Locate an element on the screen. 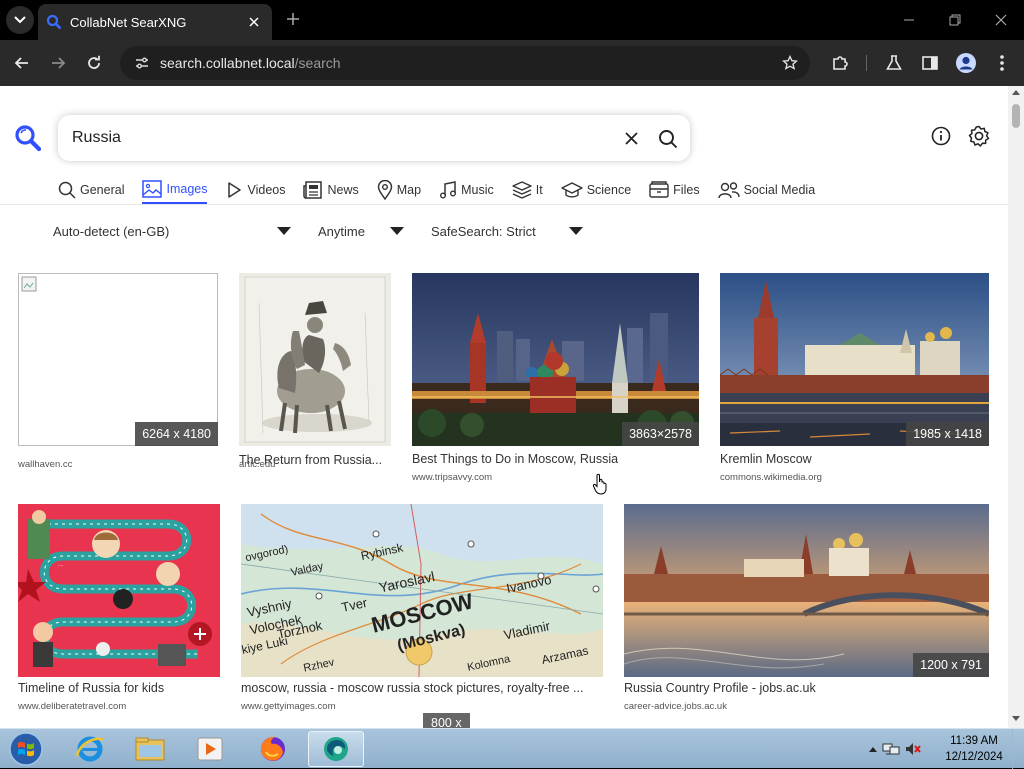  taskbar-file-explorer is located at coordinates (150, 749).